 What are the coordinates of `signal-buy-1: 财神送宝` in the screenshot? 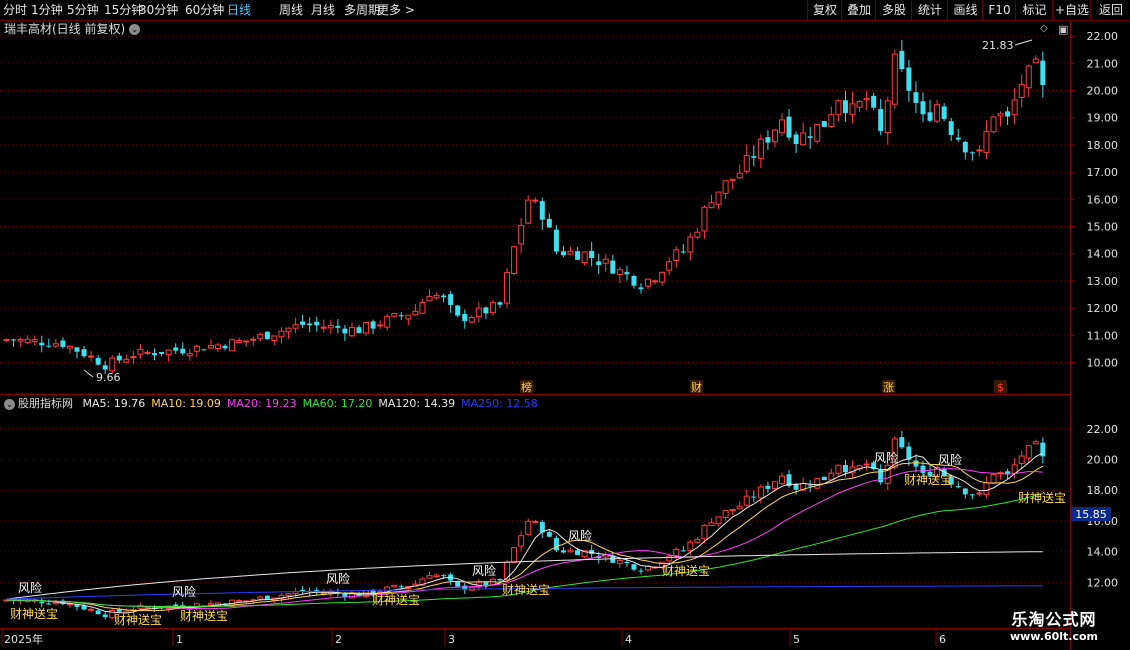 It's located at (138, 619).